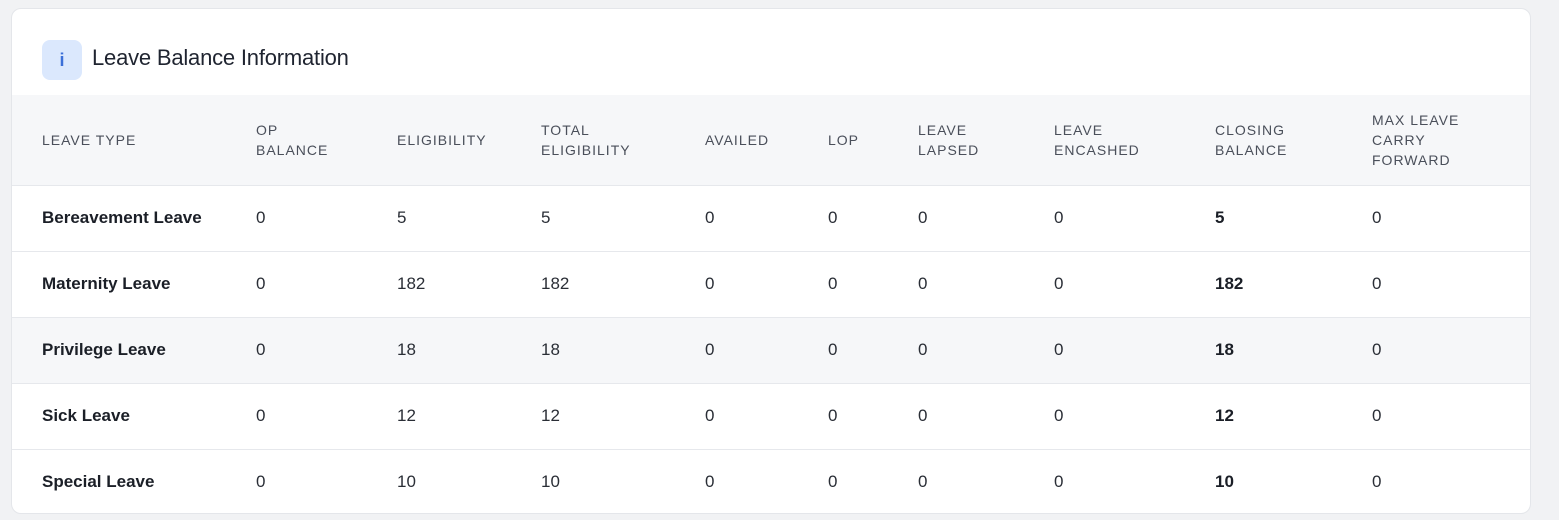 The image size is (1559, 520). Describe the element at coordinates (89, 139) in the screenshot. I see `column-header-line: LEAVE TYPE` at that location.